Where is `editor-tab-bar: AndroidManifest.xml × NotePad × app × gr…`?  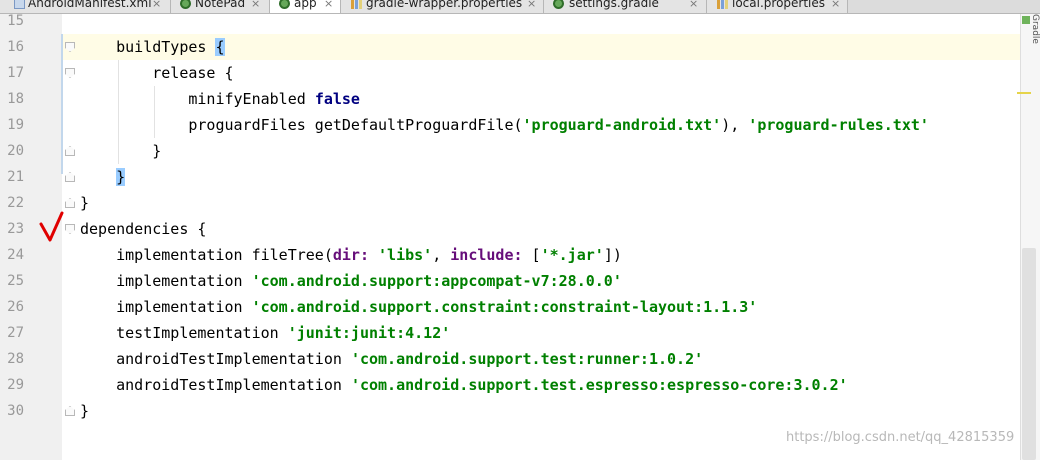 editor-tab-bar: AndroidManifest.xml × NotePad × app × gr… is located at coordinates (520, 7).